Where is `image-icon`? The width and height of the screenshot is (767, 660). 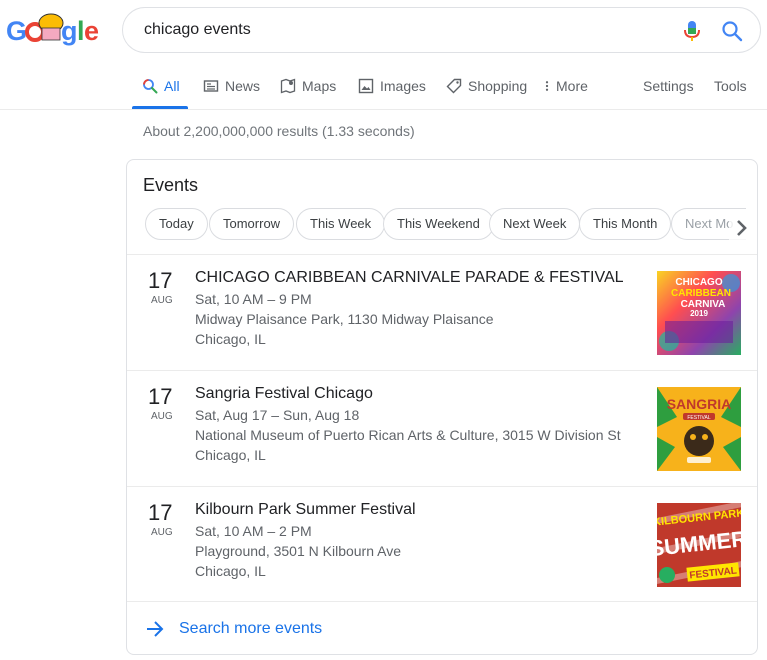
image-icon is located at coordinates (366, 86).